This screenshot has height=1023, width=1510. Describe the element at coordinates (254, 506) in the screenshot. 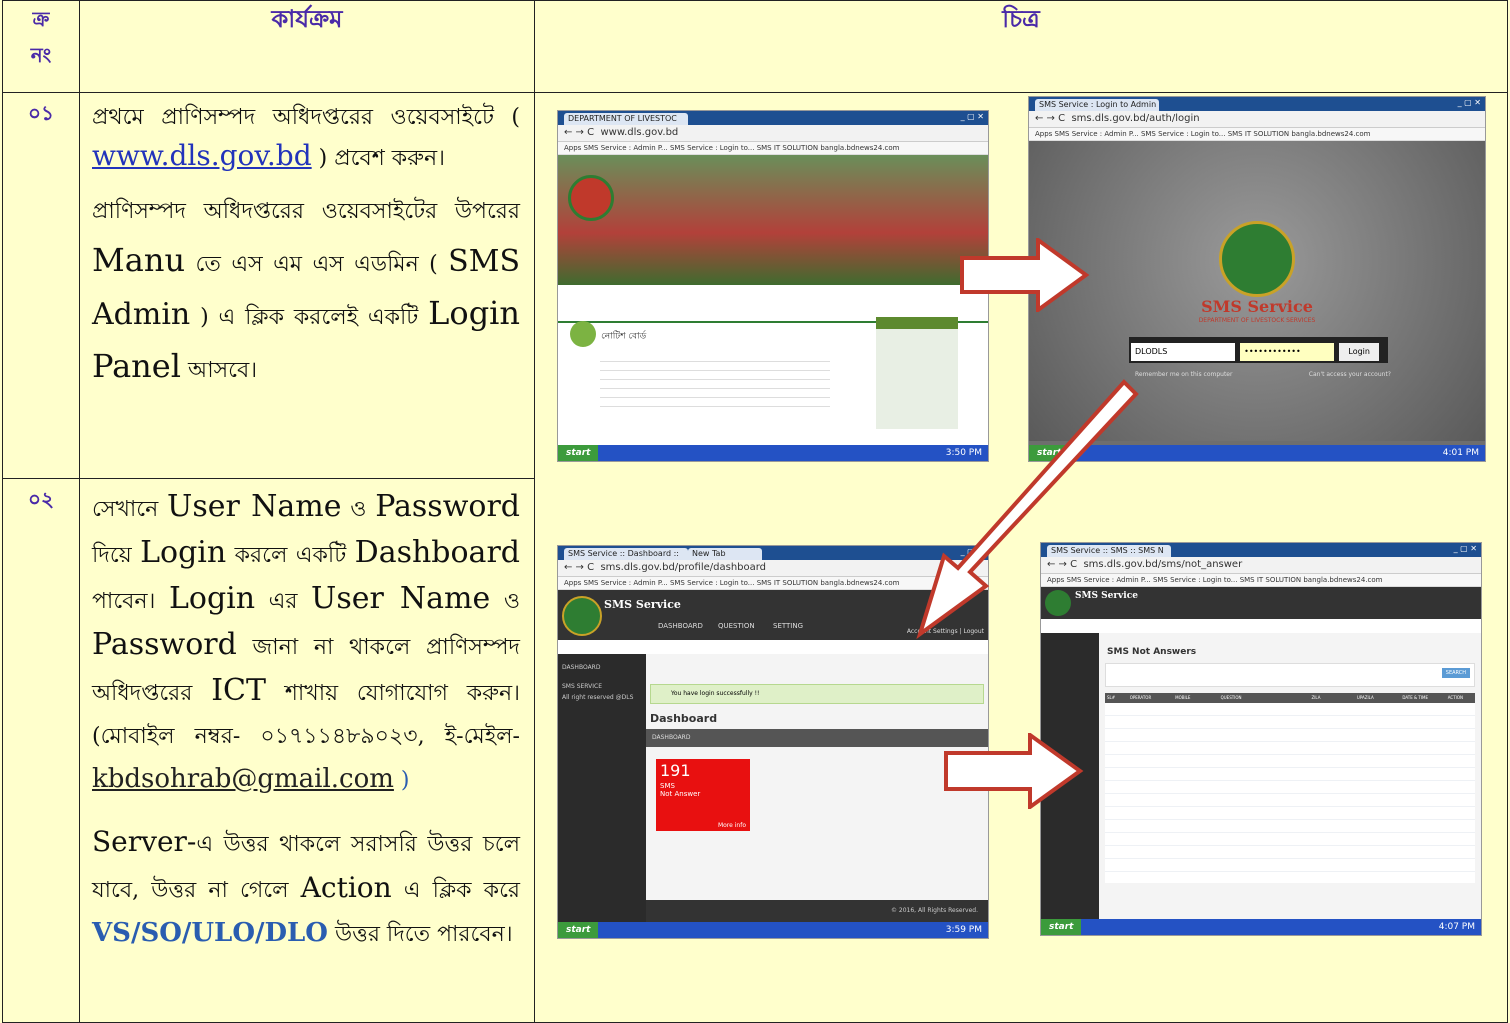

I see `row2-p1-b: User Name` at that location.